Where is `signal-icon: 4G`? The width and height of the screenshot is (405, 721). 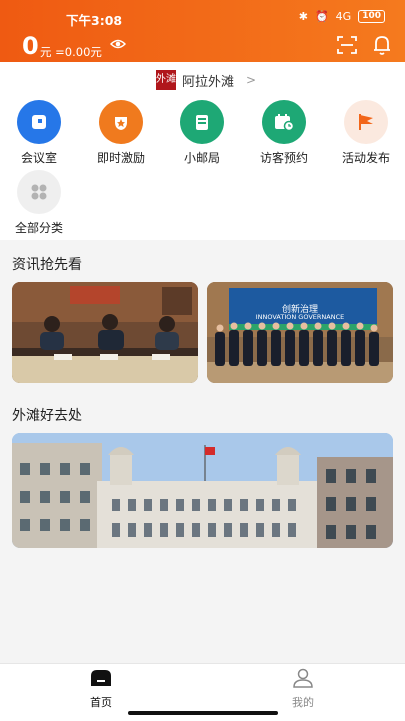
signal-icon: 4G is located at coordinates (343, 16).